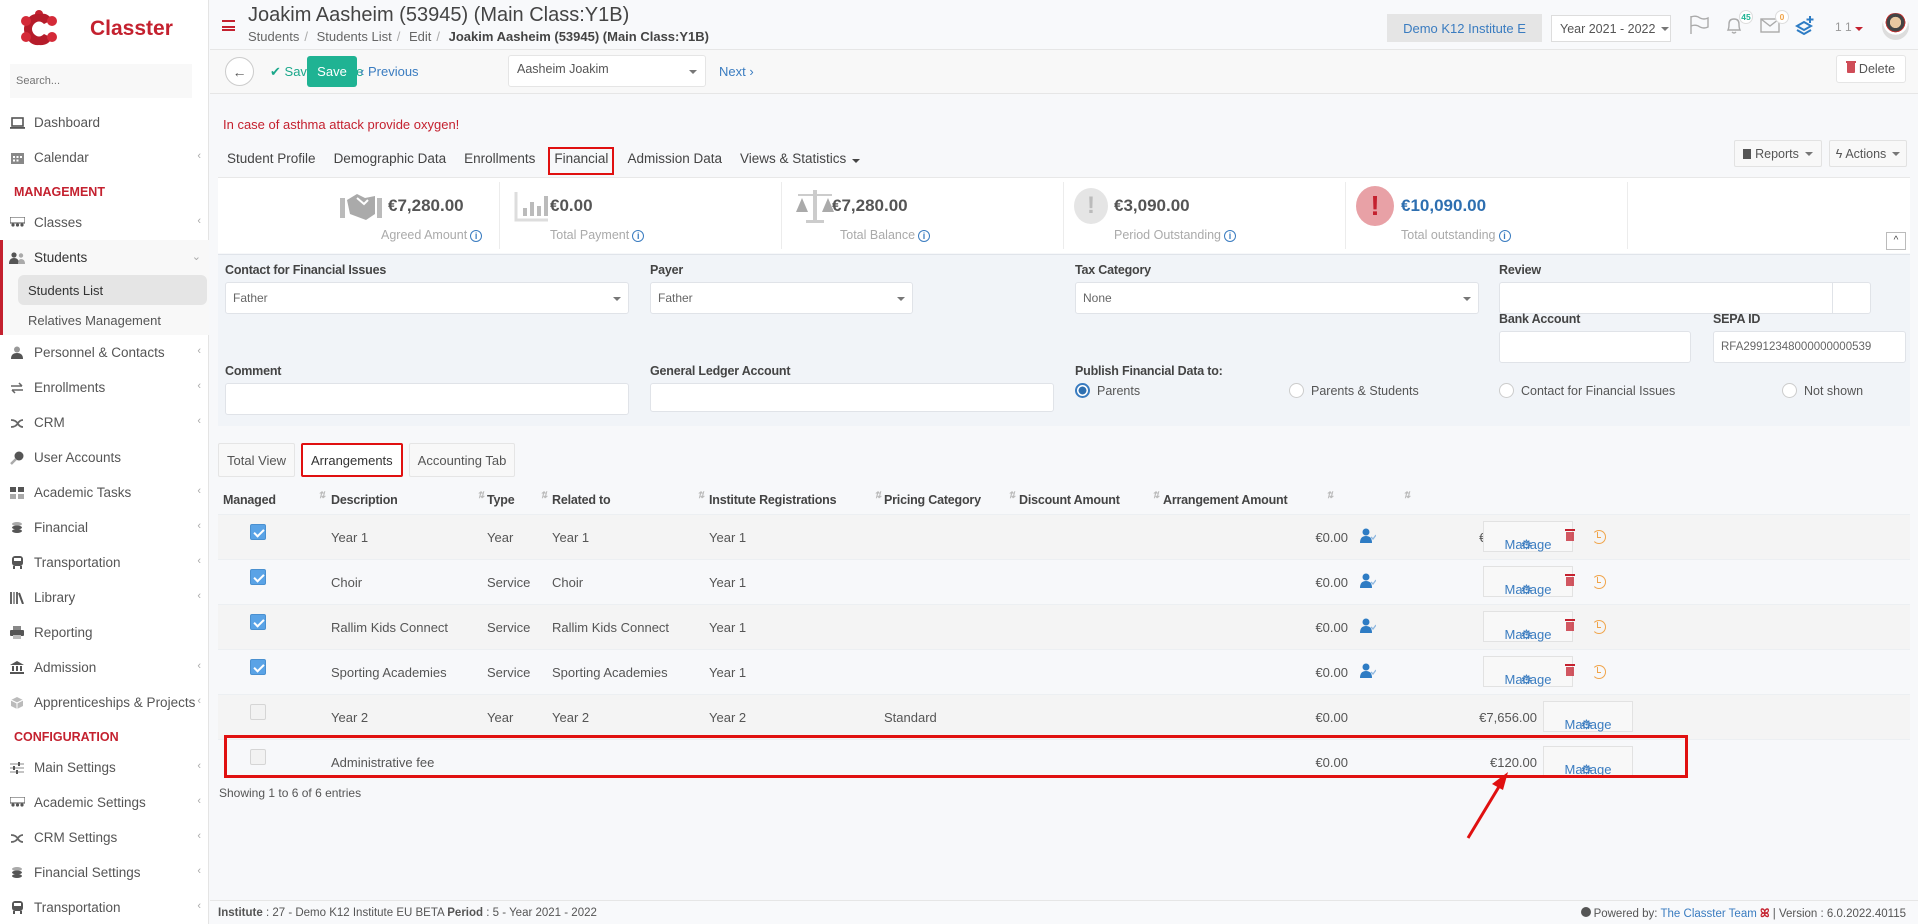 The image size is (1918, 924). Describe the element at coordinates (104, 352) in the screenshot. I see `sidebar-item-personnel-contacts: Personnel & Contacts ‹` at that location.